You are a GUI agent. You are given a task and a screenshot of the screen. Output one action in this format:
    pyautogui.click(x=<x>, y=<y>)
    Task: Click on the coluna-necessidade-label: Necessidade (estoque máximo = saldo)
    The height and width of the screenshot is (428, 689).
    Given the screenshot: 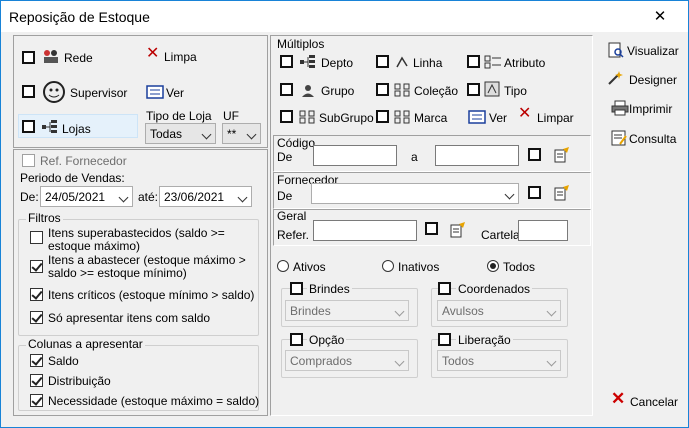 What is the action you would take?
    pyautogui.click(x=153, y=401)
    